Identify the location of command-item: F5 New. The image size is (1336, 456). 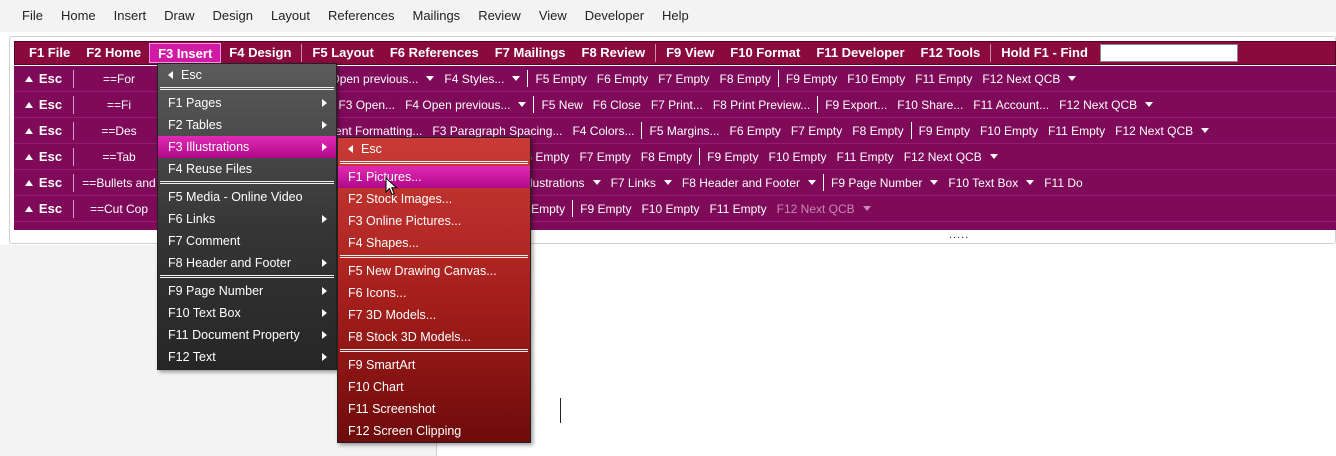
(561, 105).